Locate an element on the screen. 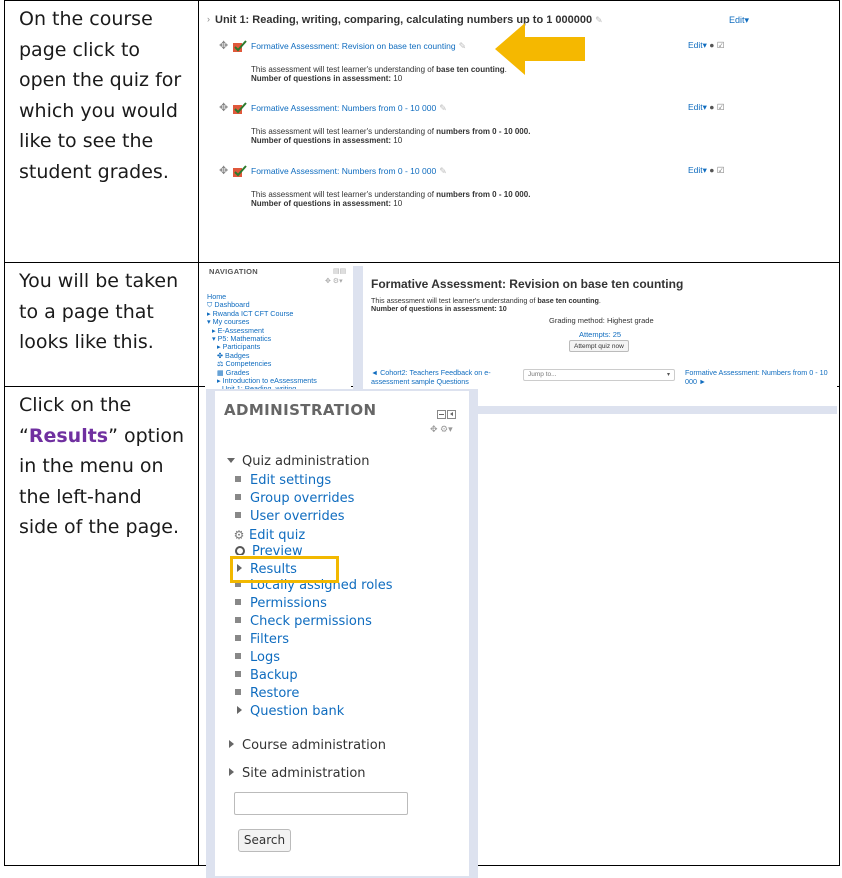 The image size is (842, 878). left-arrow-icon is located at coordinates (540, 49).